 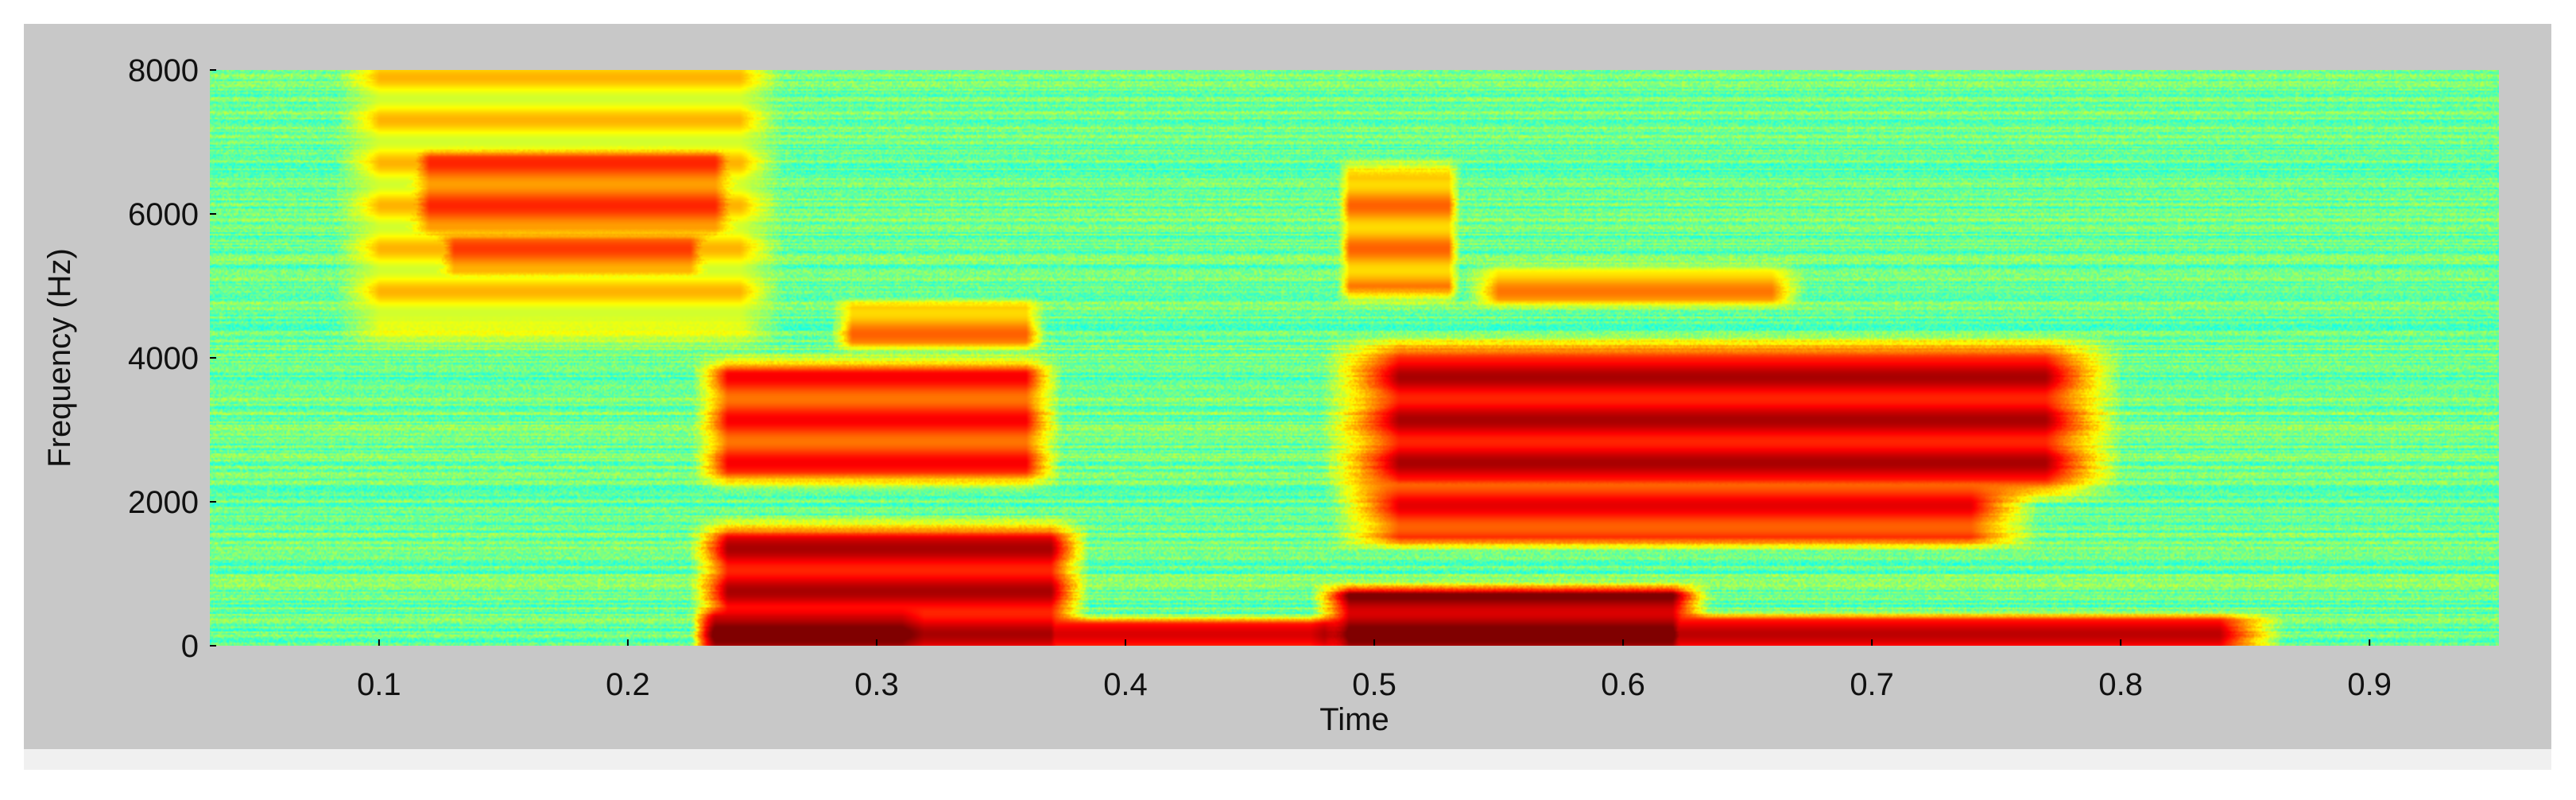 What do you see at coordinates (163, 214) in the screenshot?
I see `y-tick-label: 6000` at bounding box center [163, 214].